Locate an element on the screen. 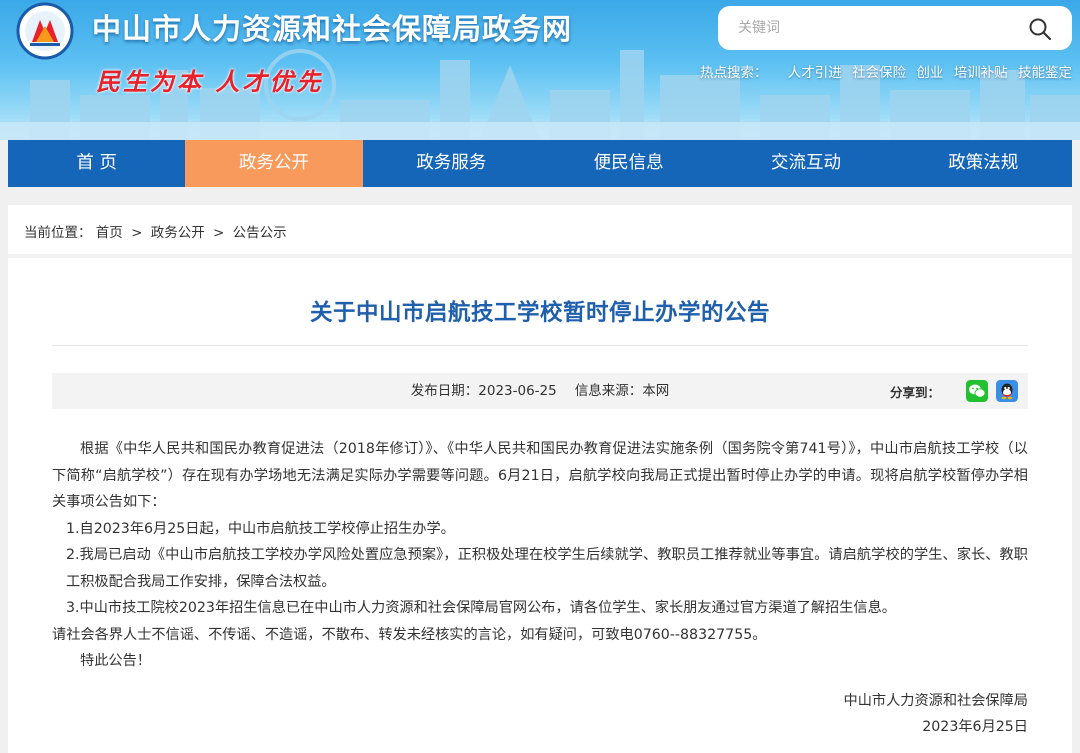 This screenshot has height=753, width=1080. search-input is located at coordinates (878, 28).